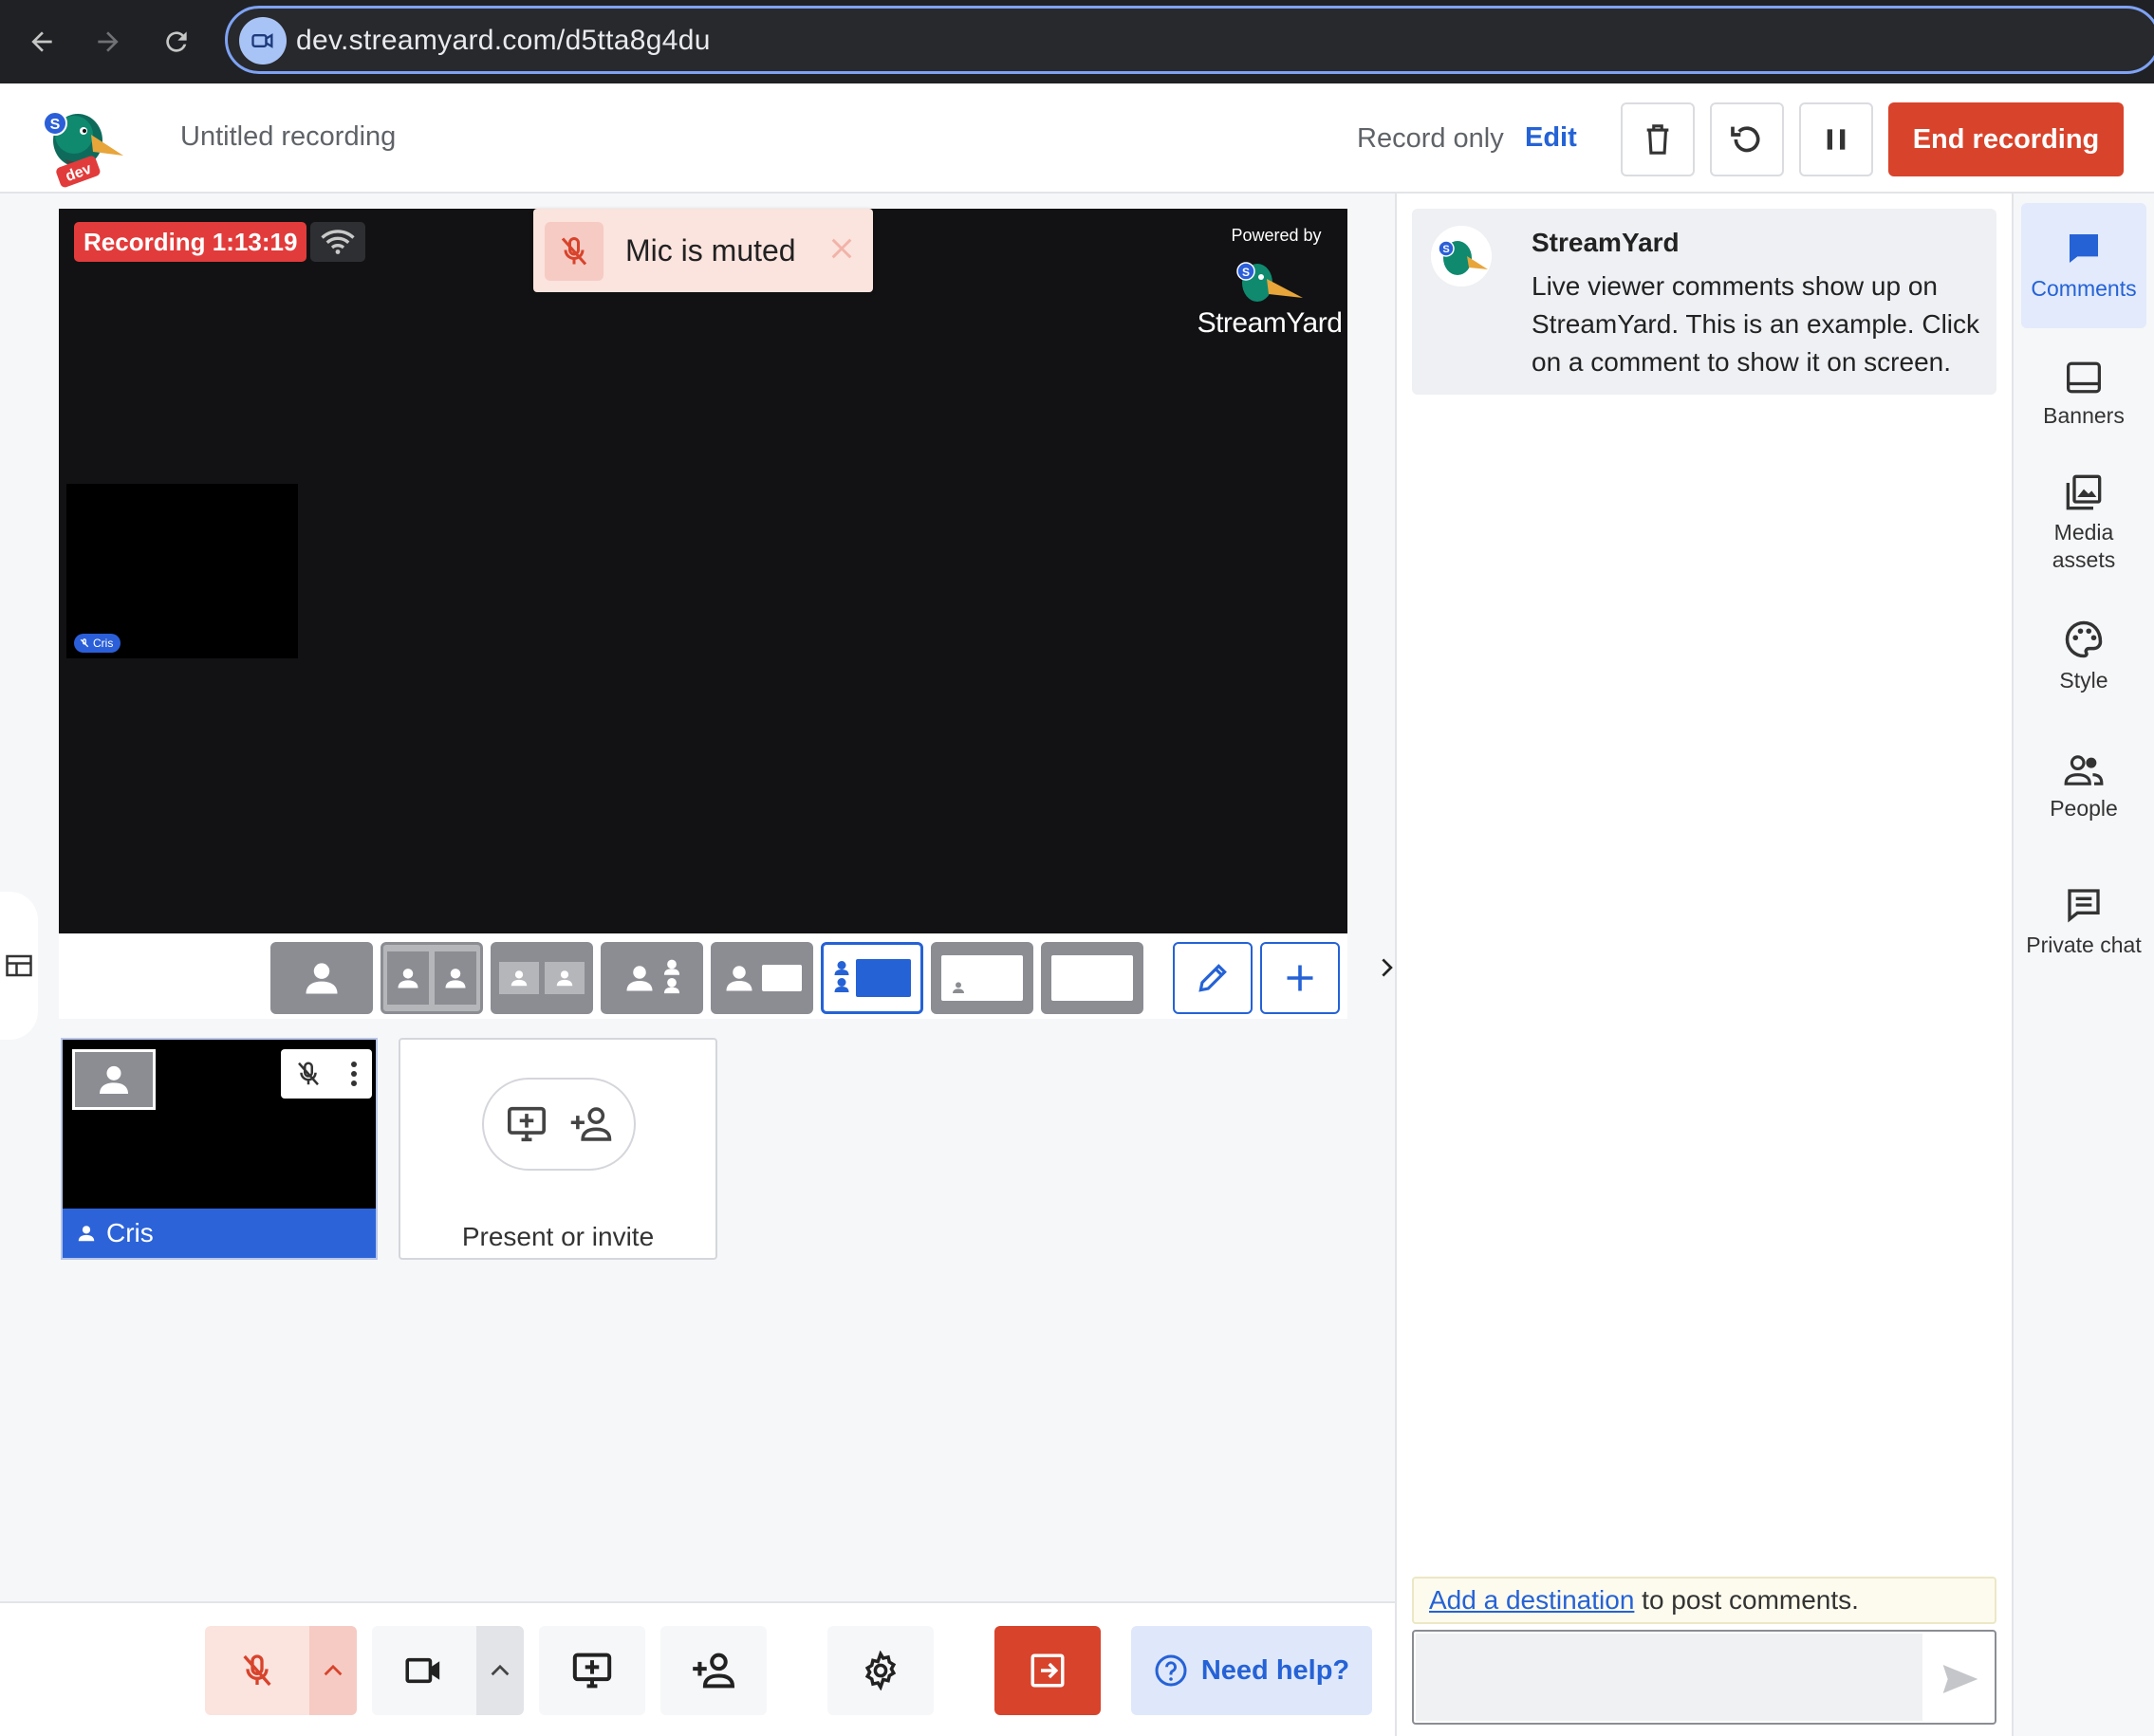 The image size is (2154, 1736). I want to click on send-comment-button, so click(1960, 1679).